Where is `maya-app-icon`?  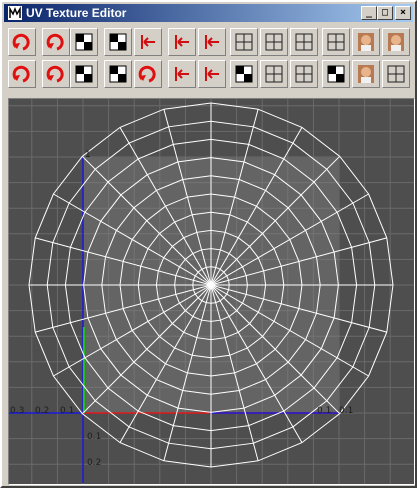
maya-app-icon is located at coordinates (15, 13).